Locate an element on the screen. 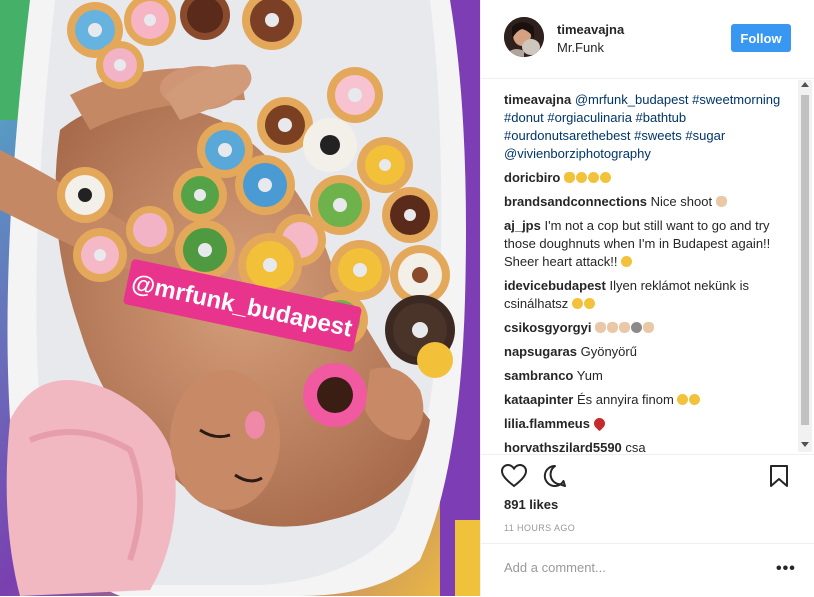  comment-username: kataapinter is located at coordinates (538, 399).